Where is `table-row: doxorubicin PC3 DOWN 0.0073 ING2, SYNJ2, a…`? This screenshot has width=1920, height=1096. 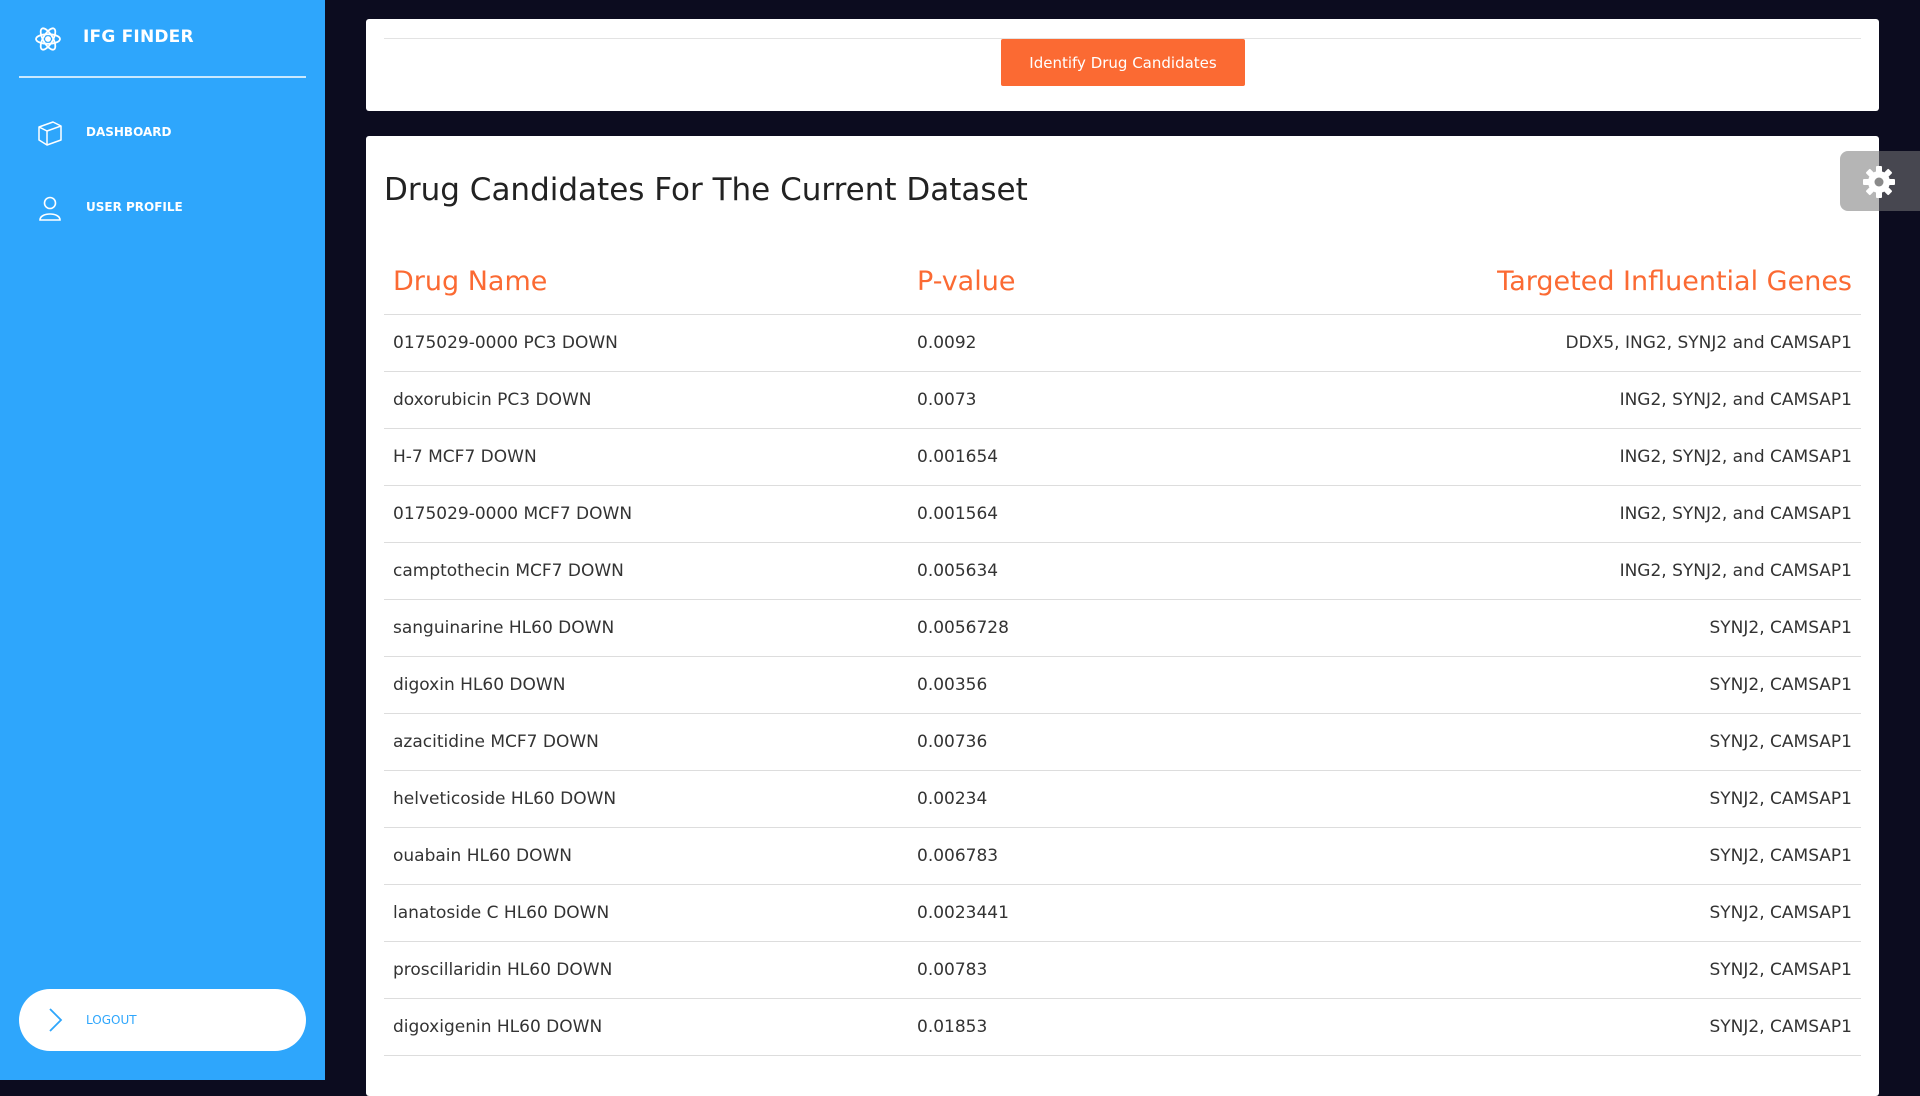
table-row: doxorubicin PC3 DOWN 0.0073 ING2, SYNJ2, a… is located at coordinates (1122, 400).